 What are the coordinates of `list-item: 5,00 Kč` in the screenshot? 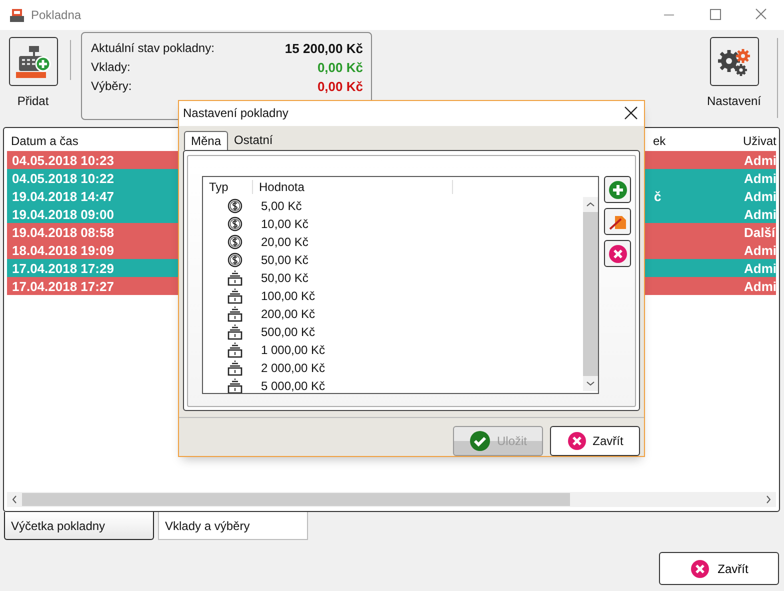 It's located at (418, 206).